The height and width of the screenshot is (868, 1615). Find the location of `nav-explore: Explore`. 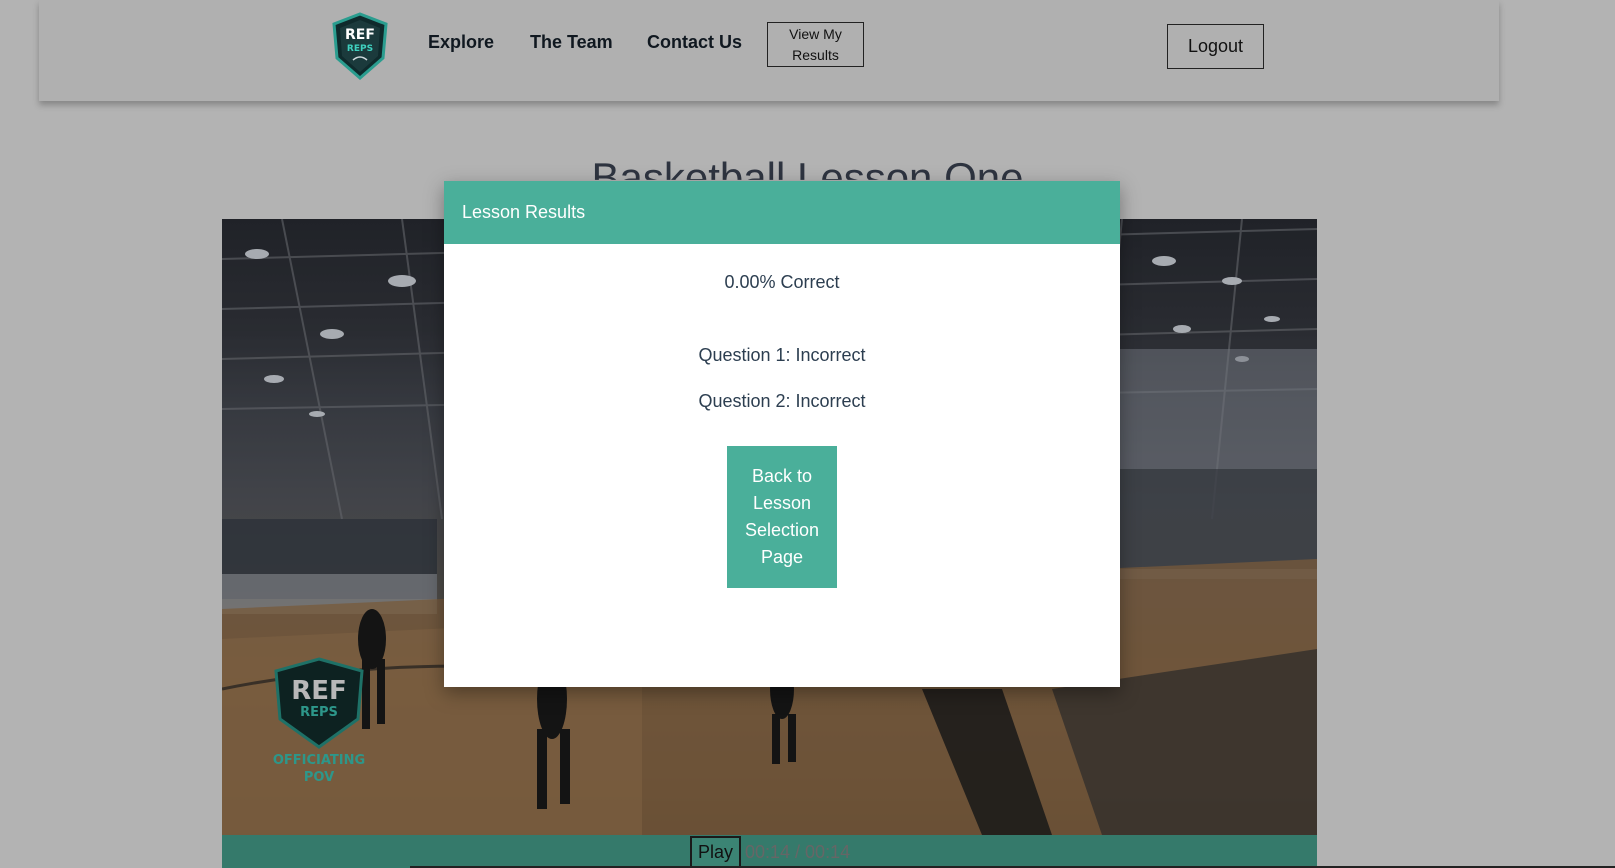

nav-explore: Explore is located at coordinates (461, 42).